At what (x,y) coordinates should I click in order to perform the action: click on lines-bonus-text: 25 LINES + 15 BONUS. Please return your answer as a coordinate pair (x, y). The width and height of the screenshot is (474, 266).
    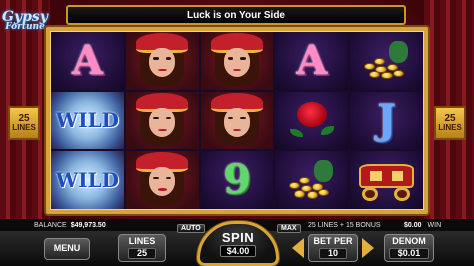
    Looking at the image, I should click on (344, 225).